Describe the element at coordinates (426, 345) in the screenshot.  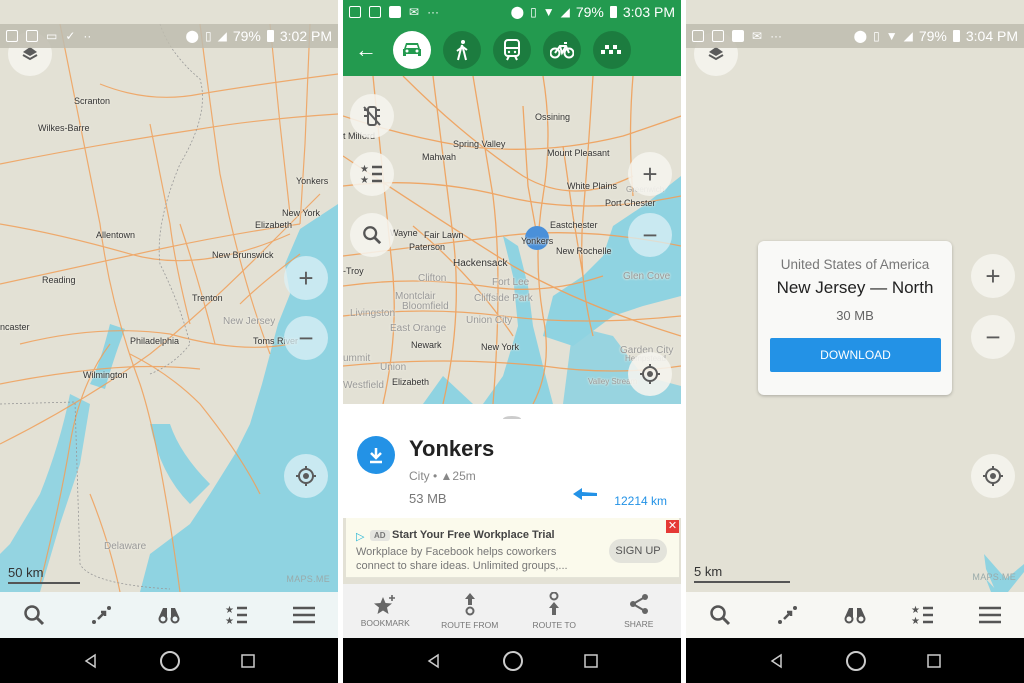
I see `map-label: Newark` at that location.